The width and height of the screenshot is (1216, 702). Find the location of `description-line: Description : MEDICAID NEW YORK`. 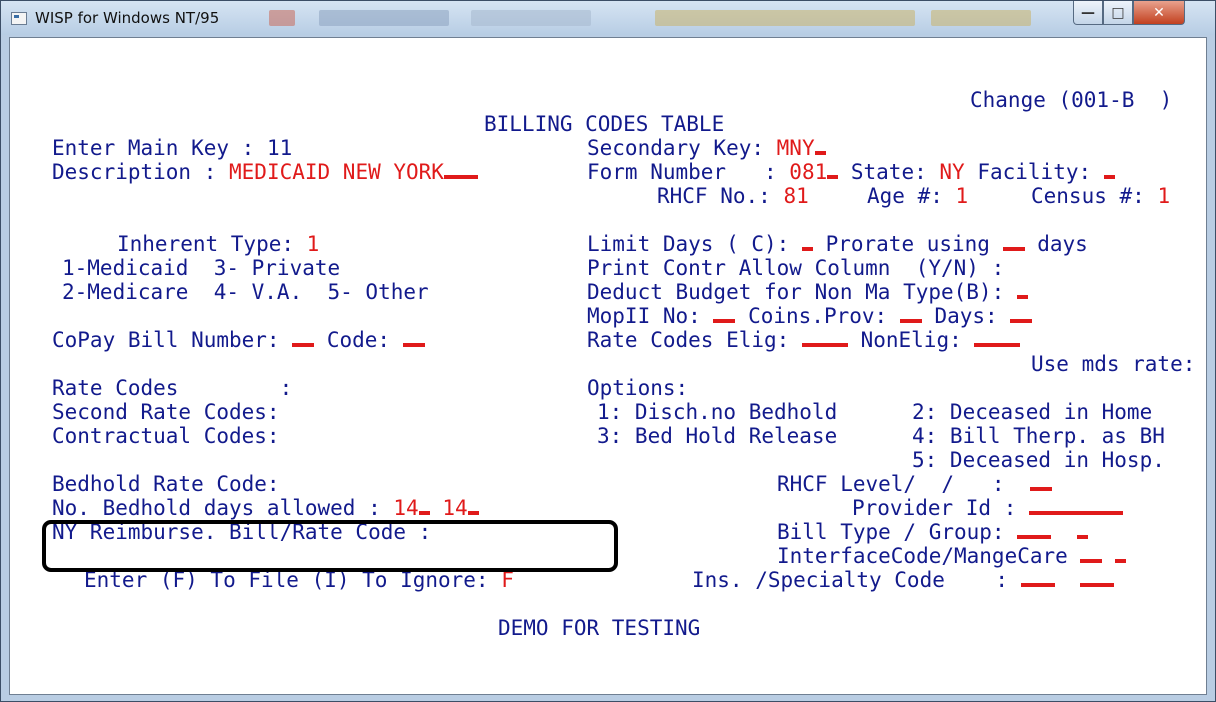

description-line: Description : MEDICAID NEW YORK is located at coordinates (265, 172).